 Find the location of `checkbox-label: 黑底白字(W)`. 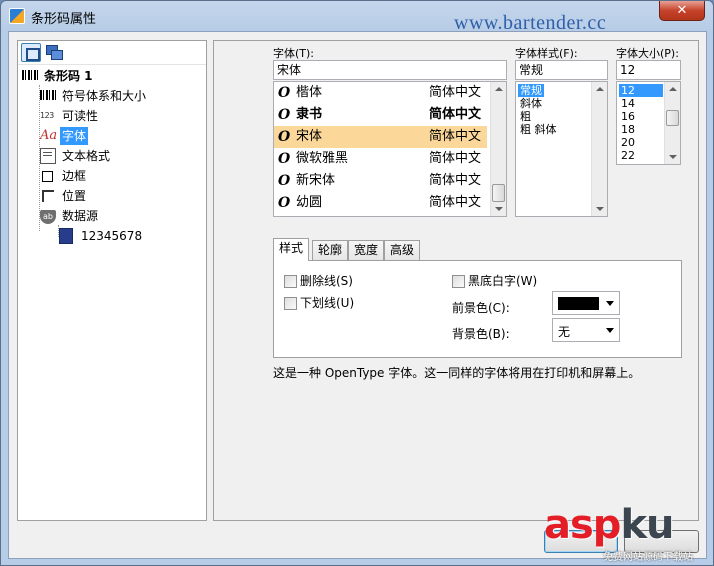

checkbox-label: 黑底白字(W) is located at coordinates (503, 281).